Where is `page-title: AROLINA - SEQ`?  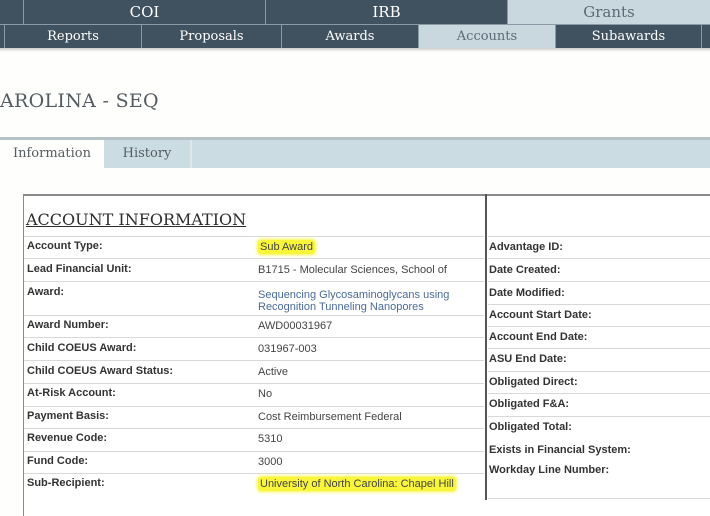 page-title: AROLINA - SEQ is located at coordinates (79, 101).